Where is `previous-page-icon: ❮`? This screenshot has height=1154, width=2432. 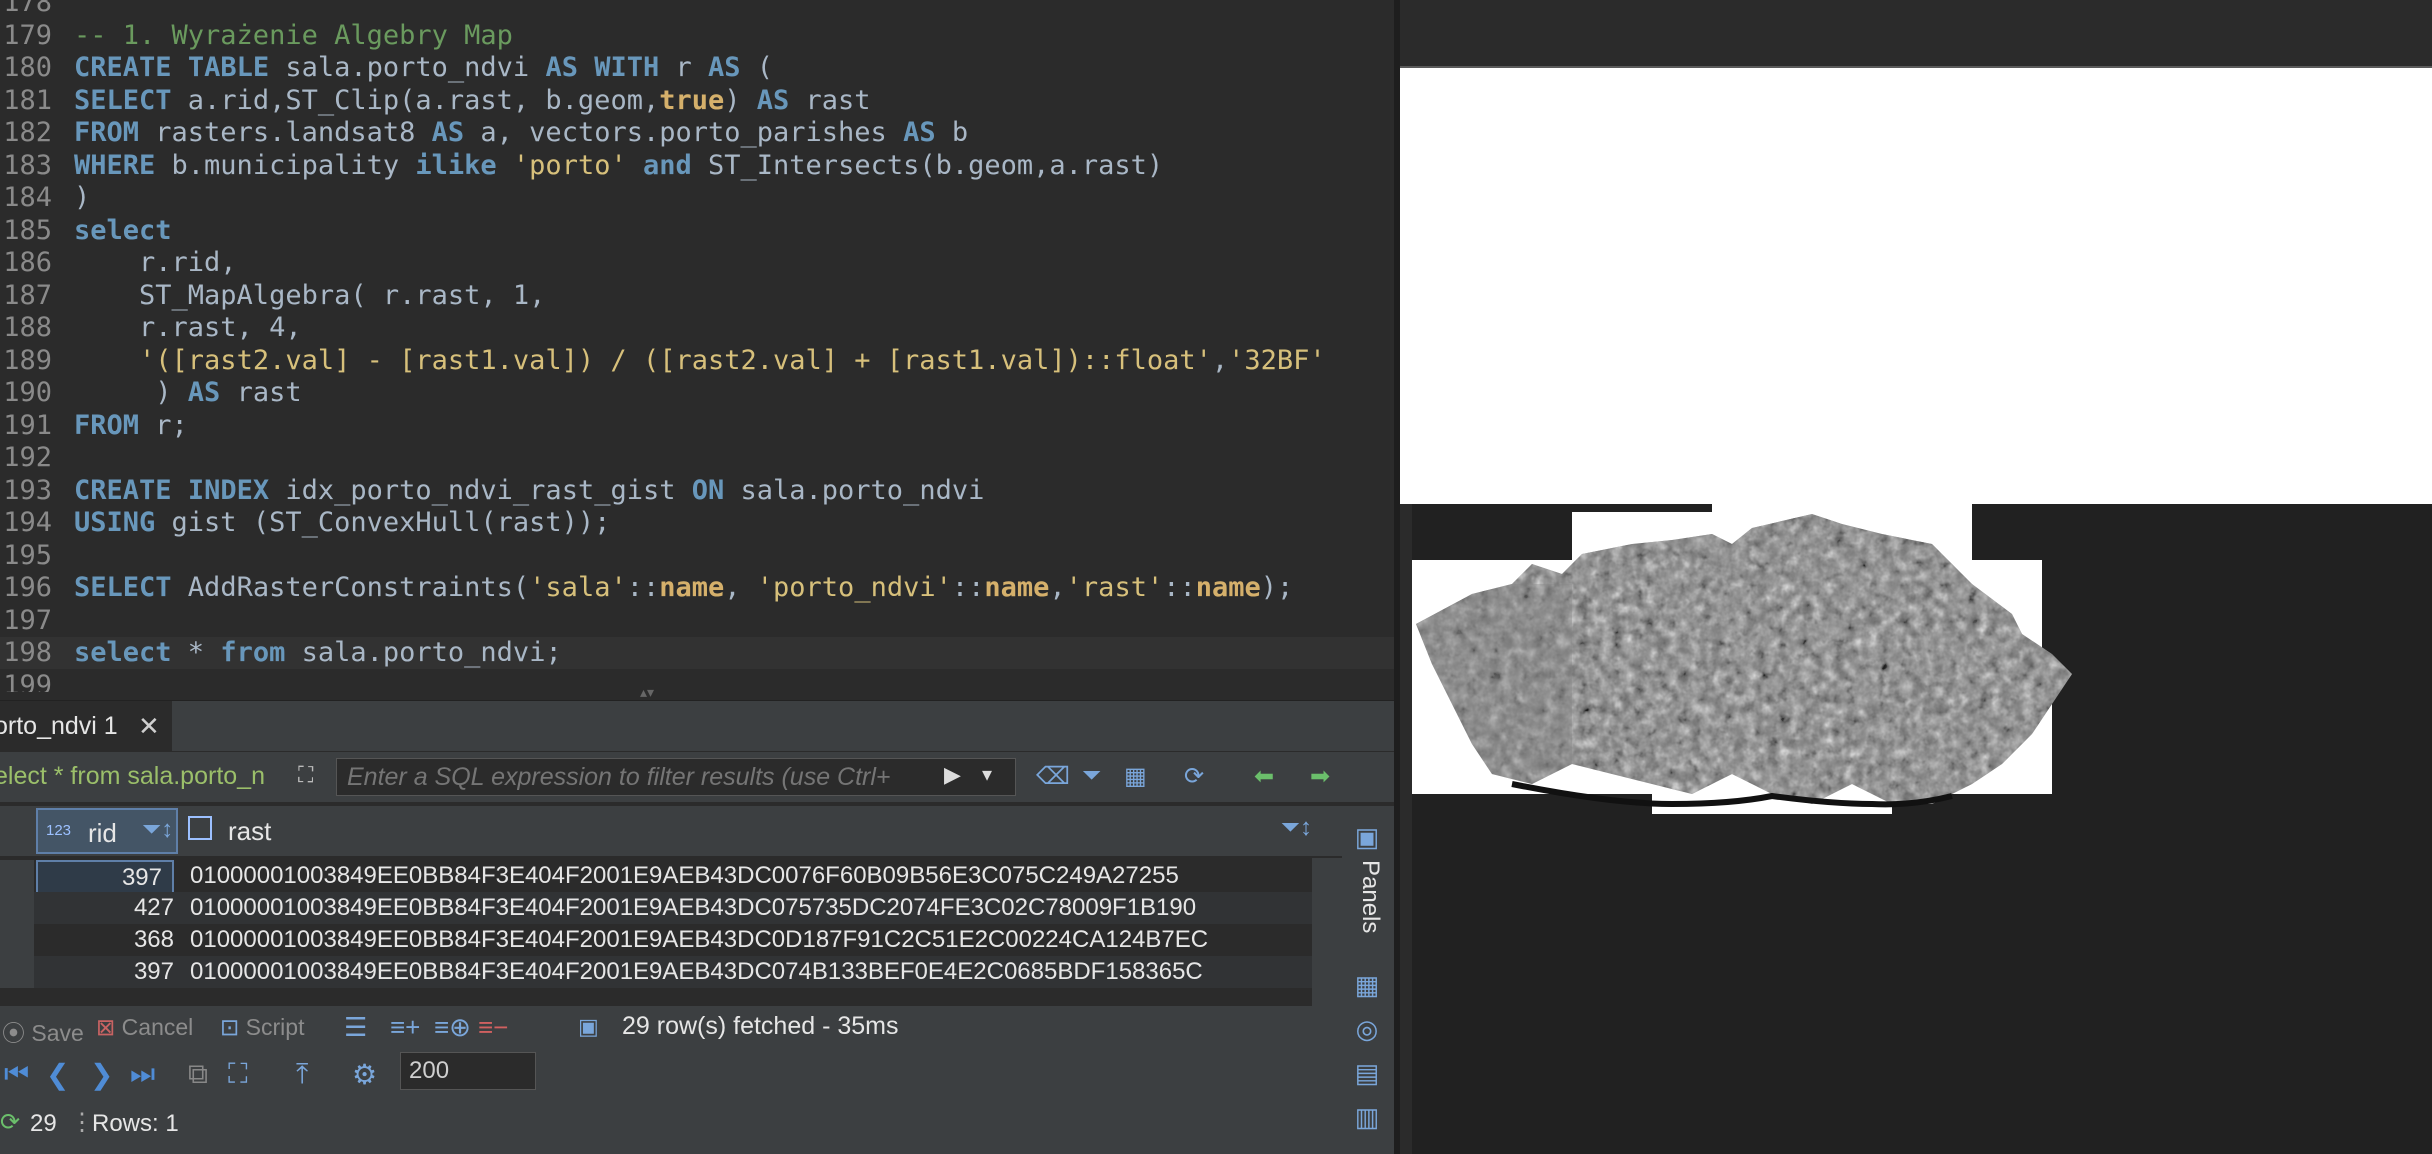
previous-page-icon: ❮ is located at coordinates (57, 1074).